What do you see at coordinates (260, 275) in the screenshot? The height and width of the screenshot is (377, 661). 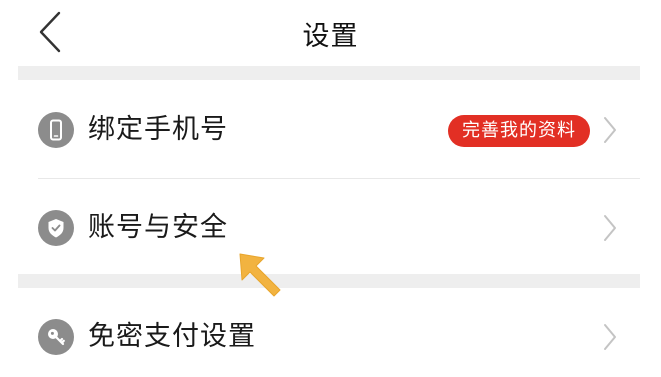 I see `pointer-arrow-icon` at bounding box center [260, 275].